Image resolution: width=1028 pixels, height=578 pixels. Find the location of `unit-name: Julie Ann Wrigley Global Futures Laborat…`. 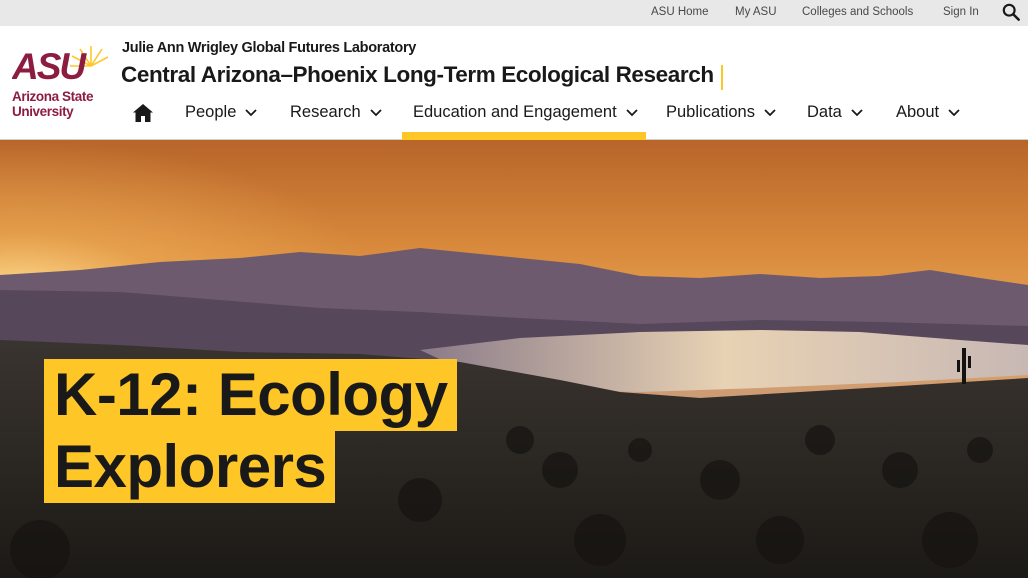

unit-name: Julie Ann Wrigley Global Futures Laborat… is located at coordinates (269, 48).